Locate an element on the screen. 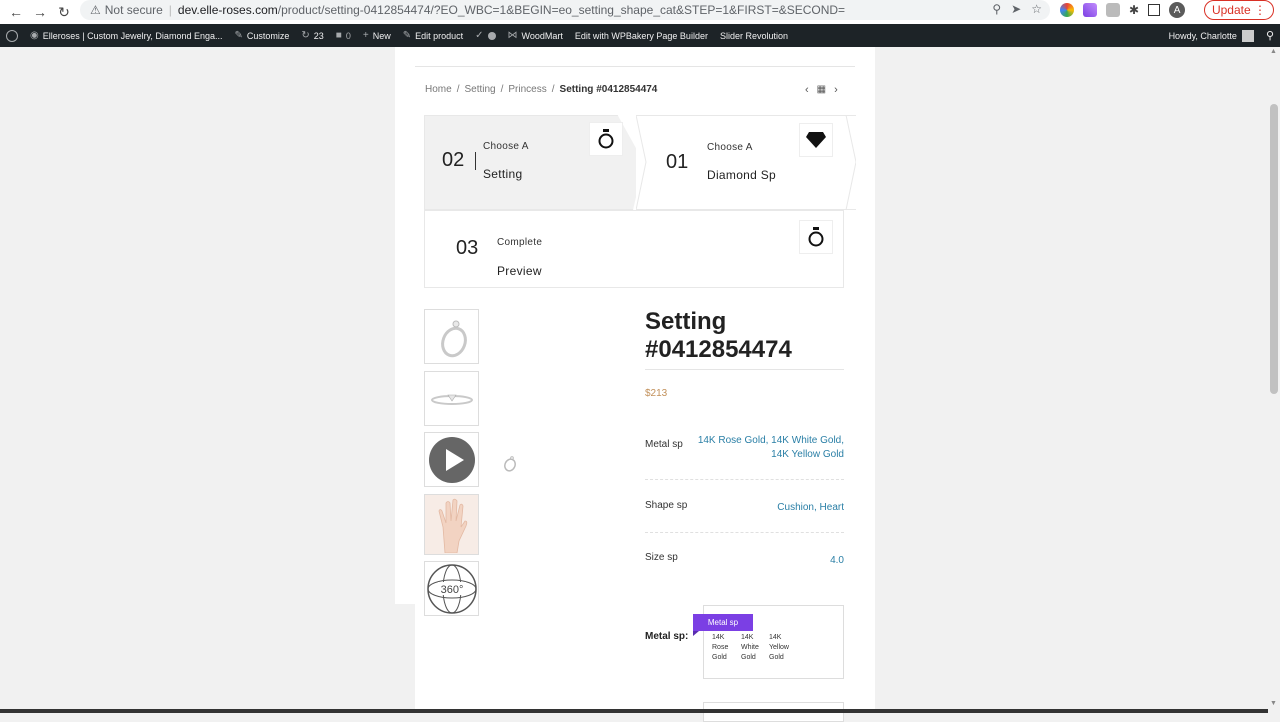  step-label: Complete is located at coordinates (520, 242).